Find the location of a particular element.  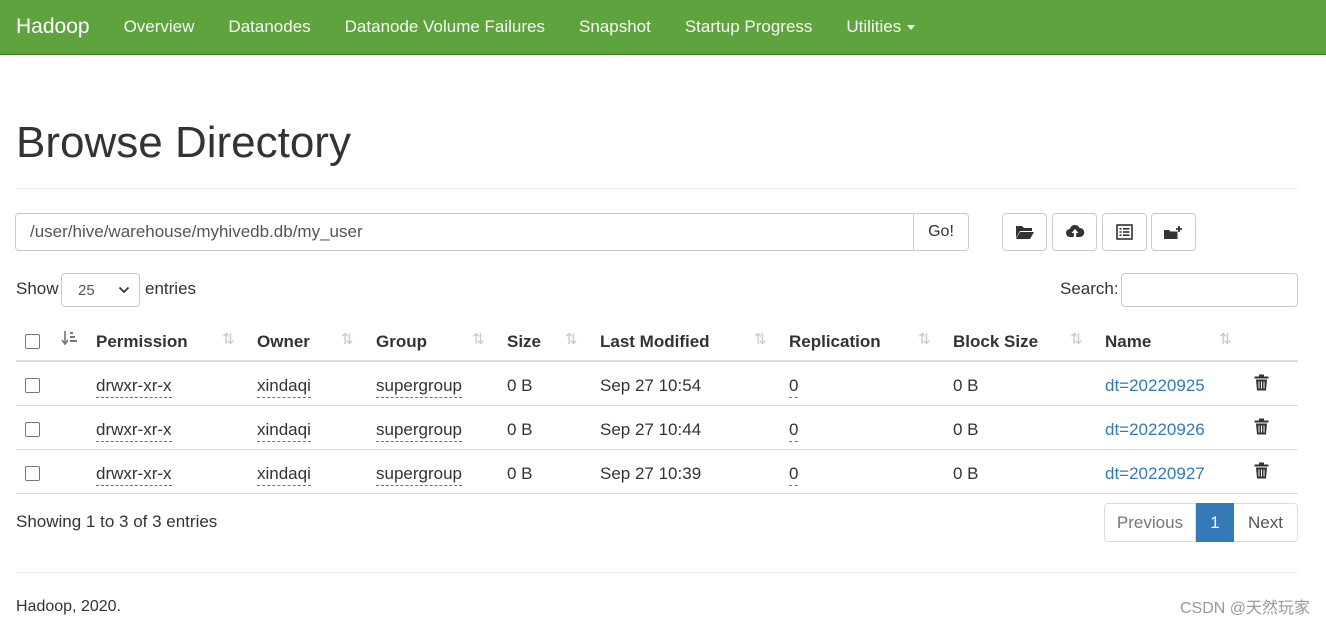

column-header-replication: Replication is located at coordinates (835, 342).